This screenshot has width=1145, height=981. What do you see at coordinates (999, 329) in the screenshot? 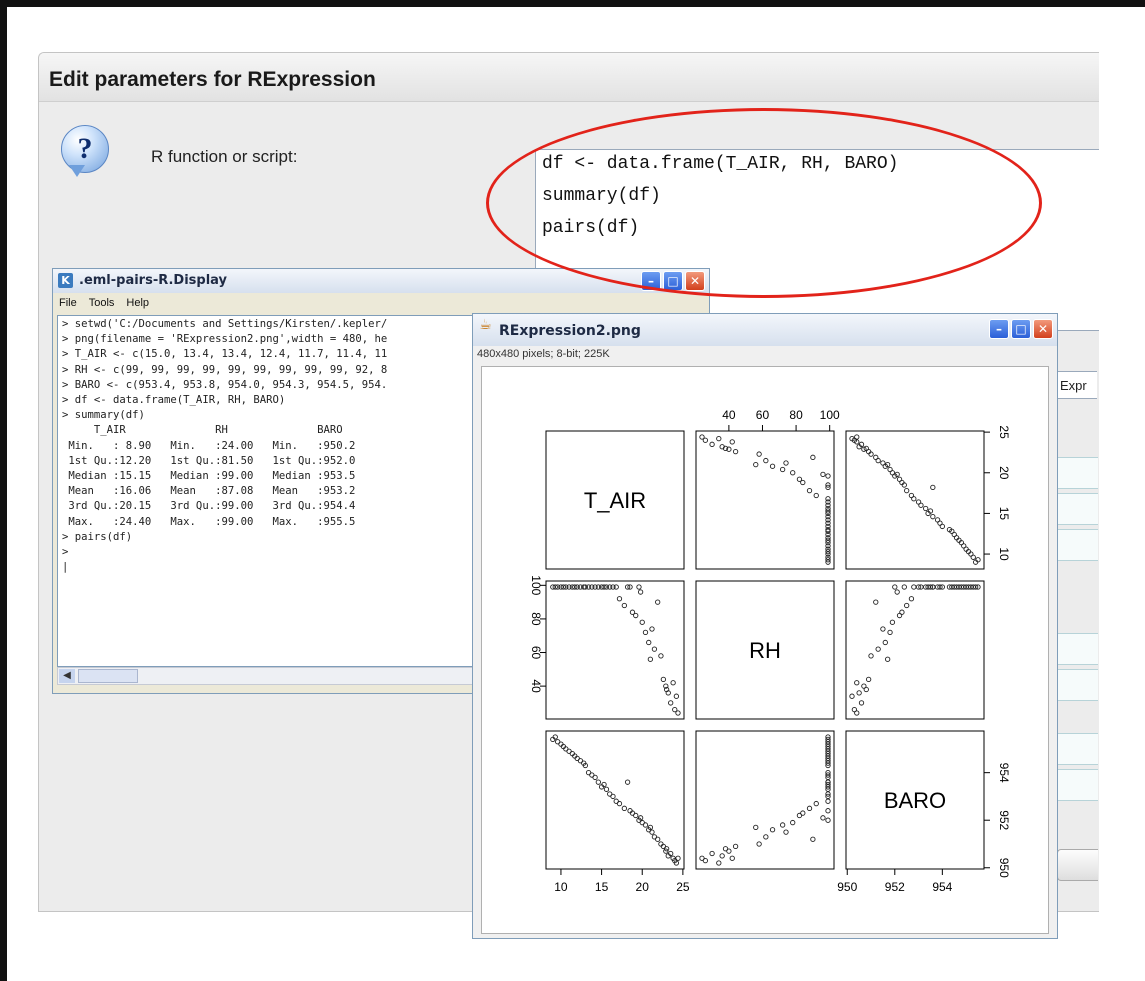
I see `minimize-button: –` at bounding box center [999, 329].